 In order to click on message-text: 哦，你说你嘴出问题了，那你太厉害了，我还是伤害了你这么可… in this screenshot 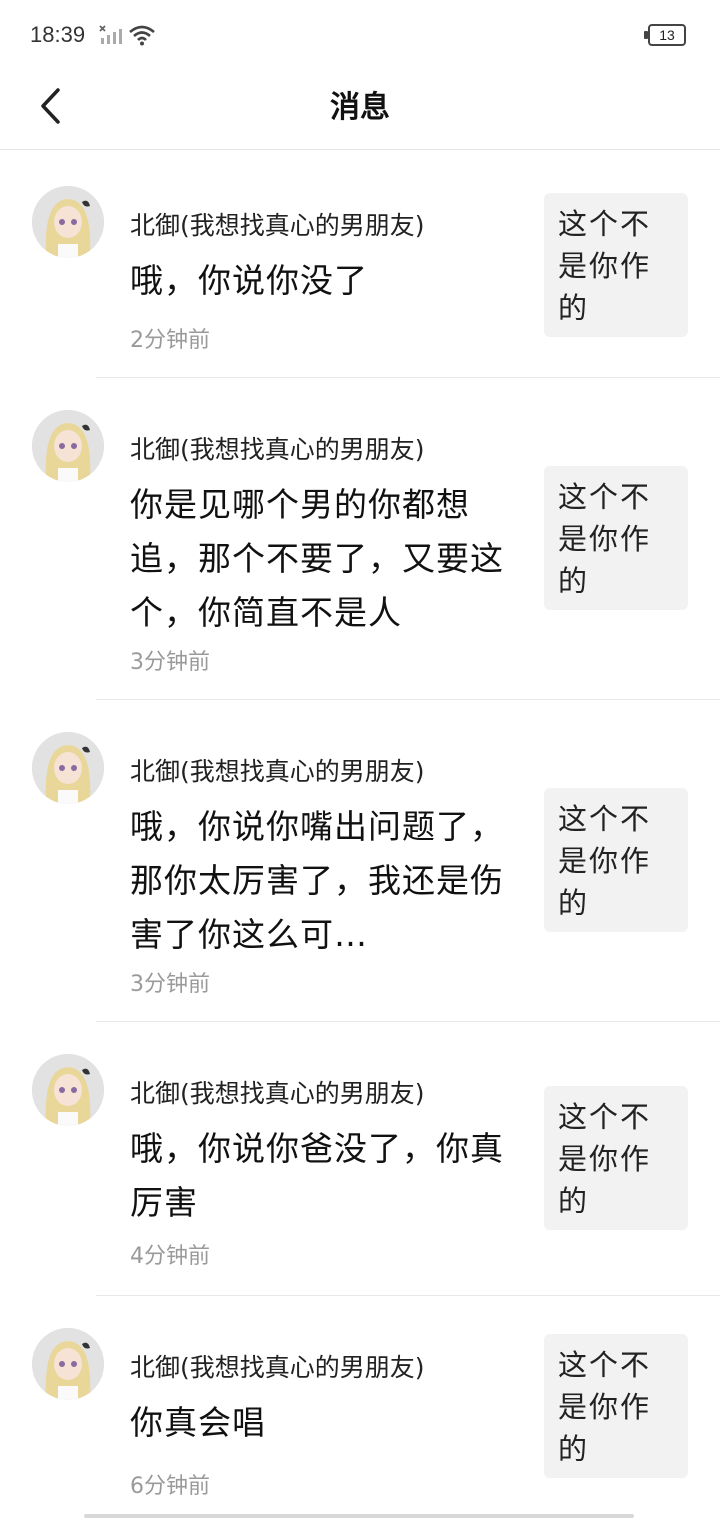, I will do `click(317, 880)`.